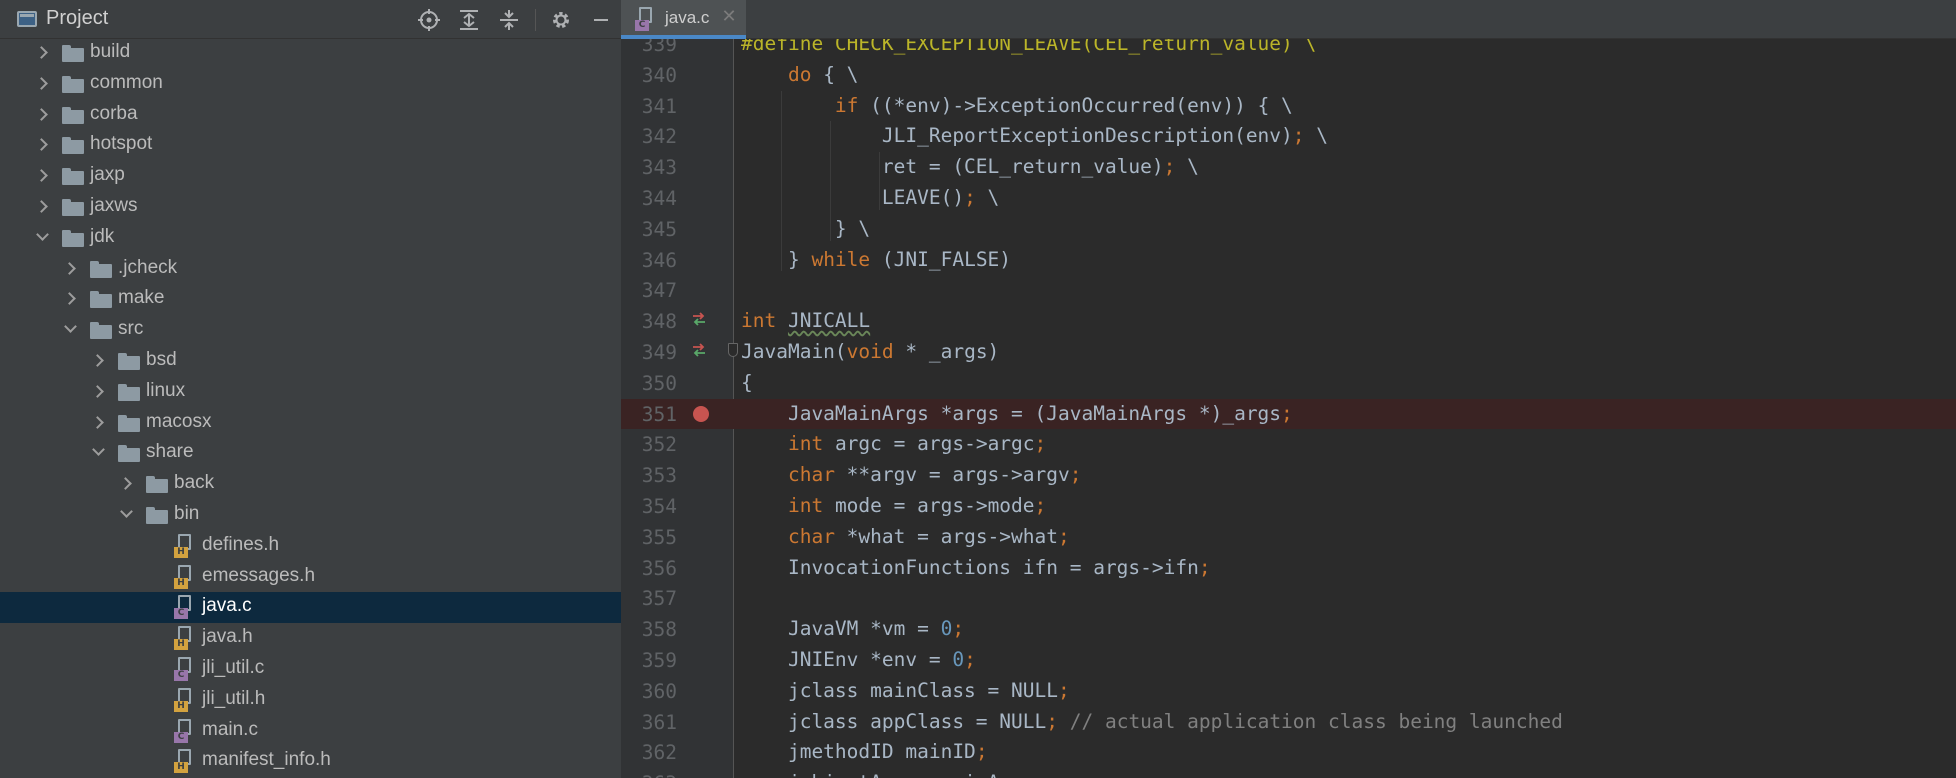  I want to click on code-line: 345 } \, so click(1288, 229).